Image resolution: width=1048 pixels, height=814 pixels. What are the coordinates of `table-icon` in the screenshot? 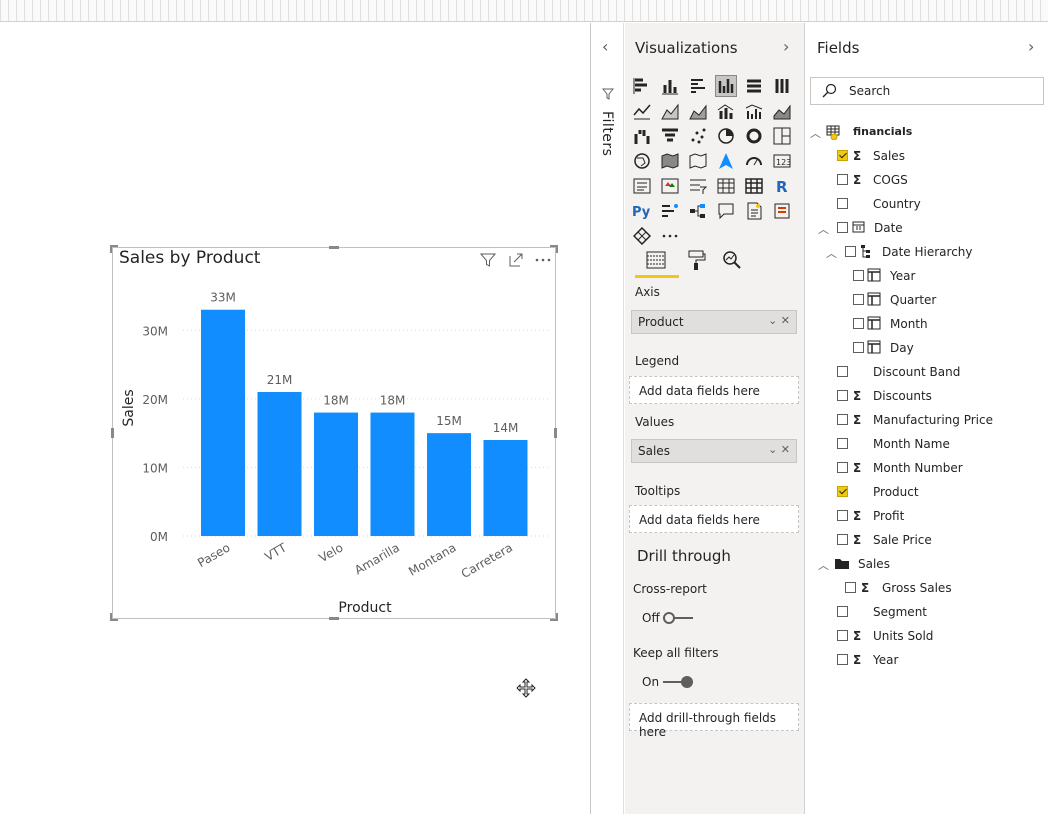 It's located at (726, 186).